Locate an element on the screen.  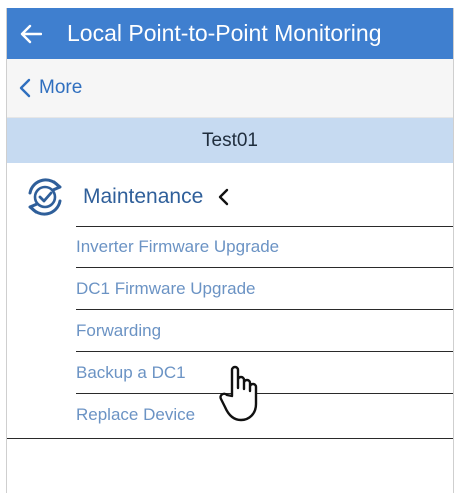
device-name-bar: Test01 is located at coordinates (230, 140).